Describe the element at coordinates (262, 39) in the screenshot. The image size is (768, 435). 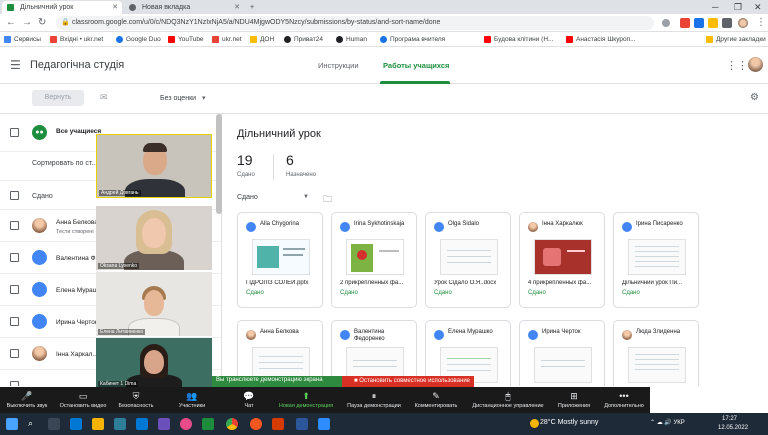
I see `bookmark-item: ДОН` at that location.